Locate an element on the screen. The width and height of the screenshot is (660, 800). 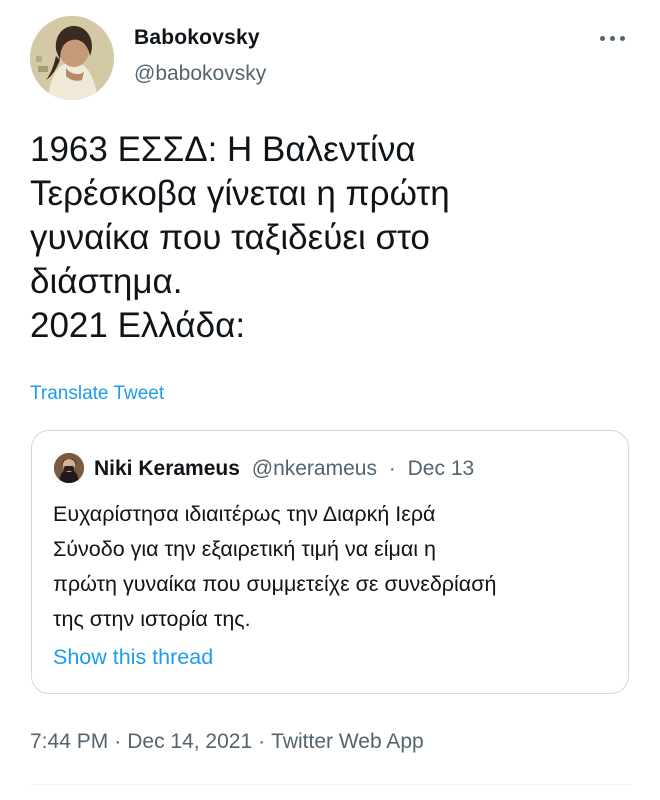
author-avatar is located at coordinates (72, 58).